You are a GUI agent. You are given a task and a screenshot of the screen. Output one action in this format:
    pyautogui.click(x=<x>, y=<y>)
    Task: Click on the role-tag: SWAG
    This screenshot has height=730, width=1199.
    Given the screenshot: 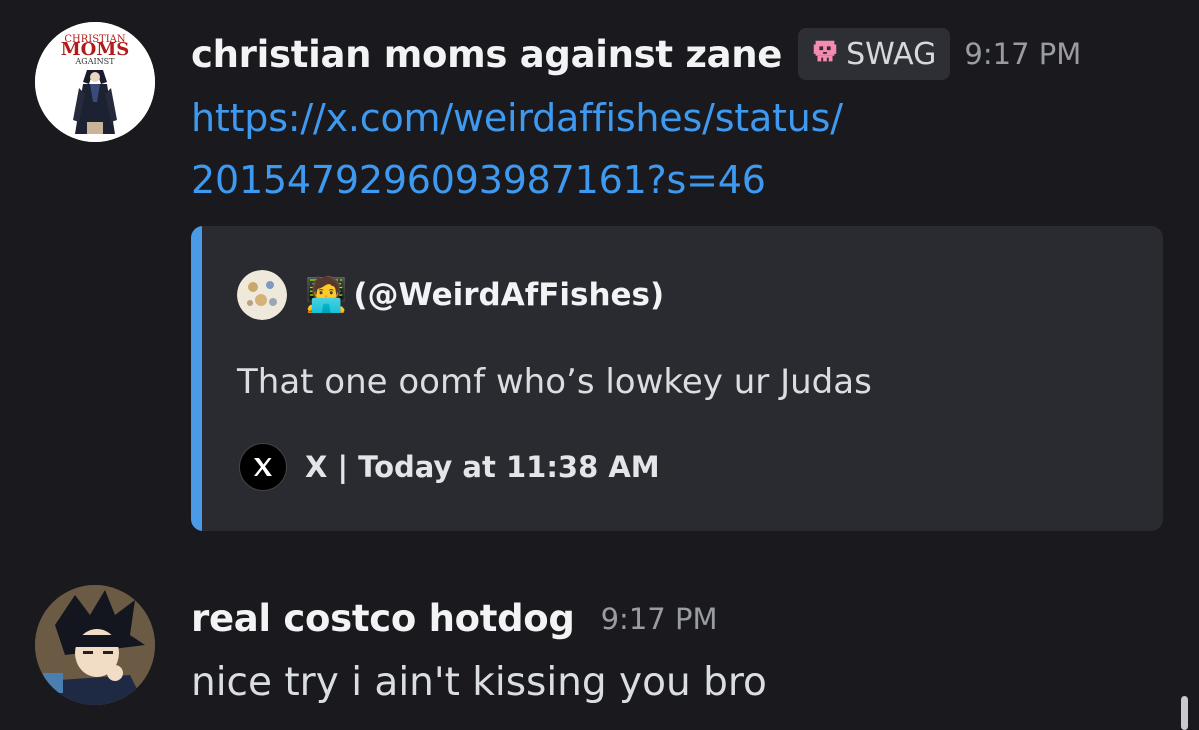 What is the action you would take?
    pyautogui.click(x=874, y=54)
    